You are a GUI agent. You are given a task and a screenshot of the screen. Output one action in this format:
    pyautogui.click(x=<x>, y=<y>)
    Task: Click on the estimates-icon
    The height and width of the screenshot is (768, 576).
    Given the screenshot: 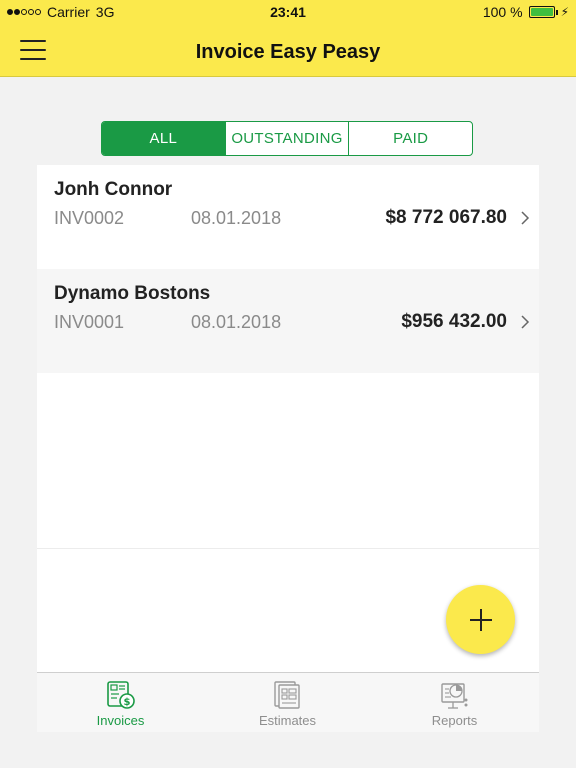 What is the action you would take?
    pyautogui.click(x=286, y=695)
    